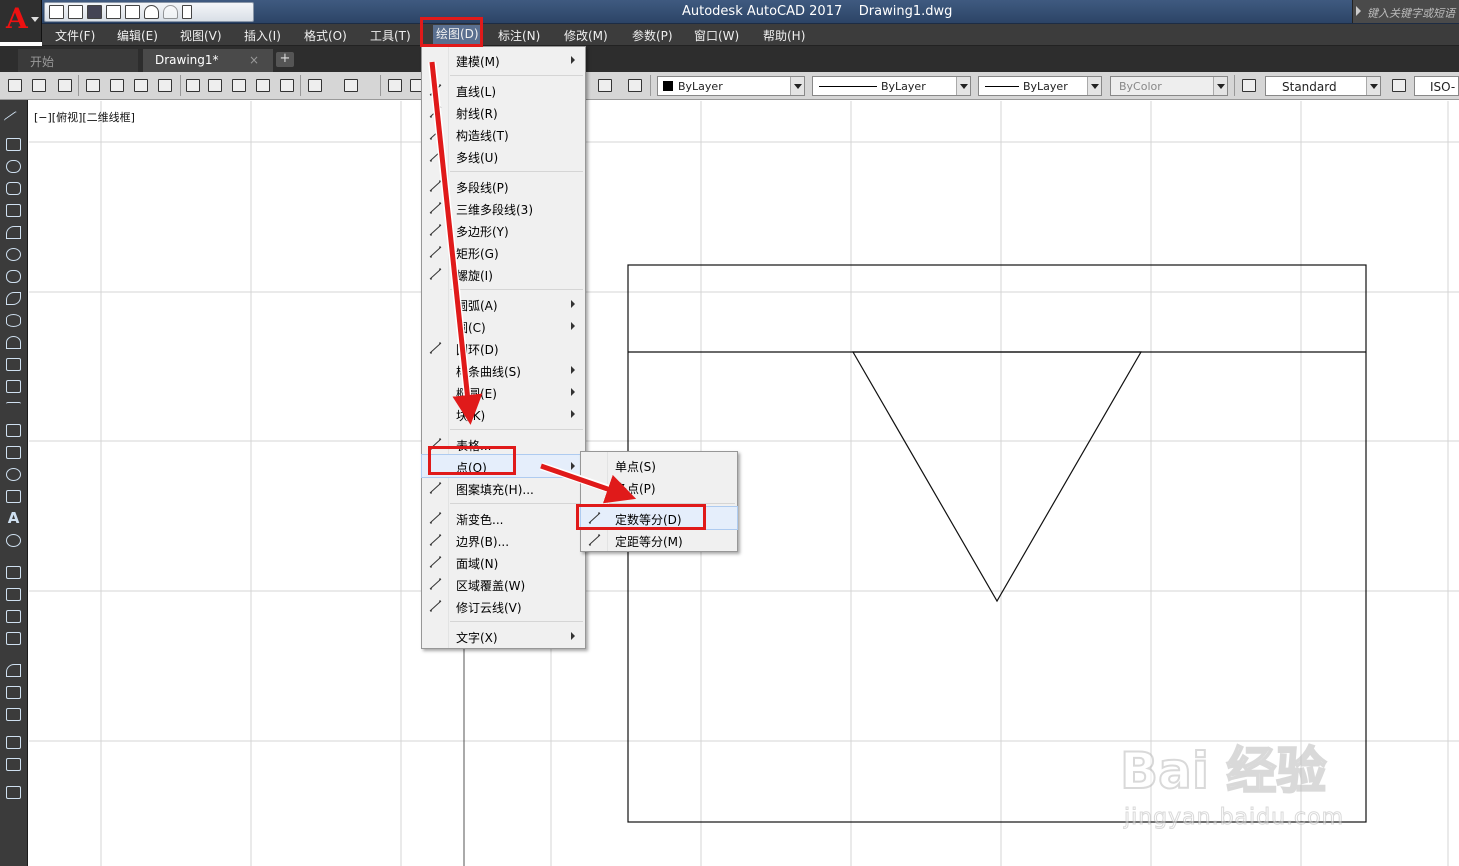 The width and height of the screenshot is (1459, 866). Describe the element at coordinates (503, 252) in the screenshot. I see `draw-menu-item: 矩形(G)` at that location.